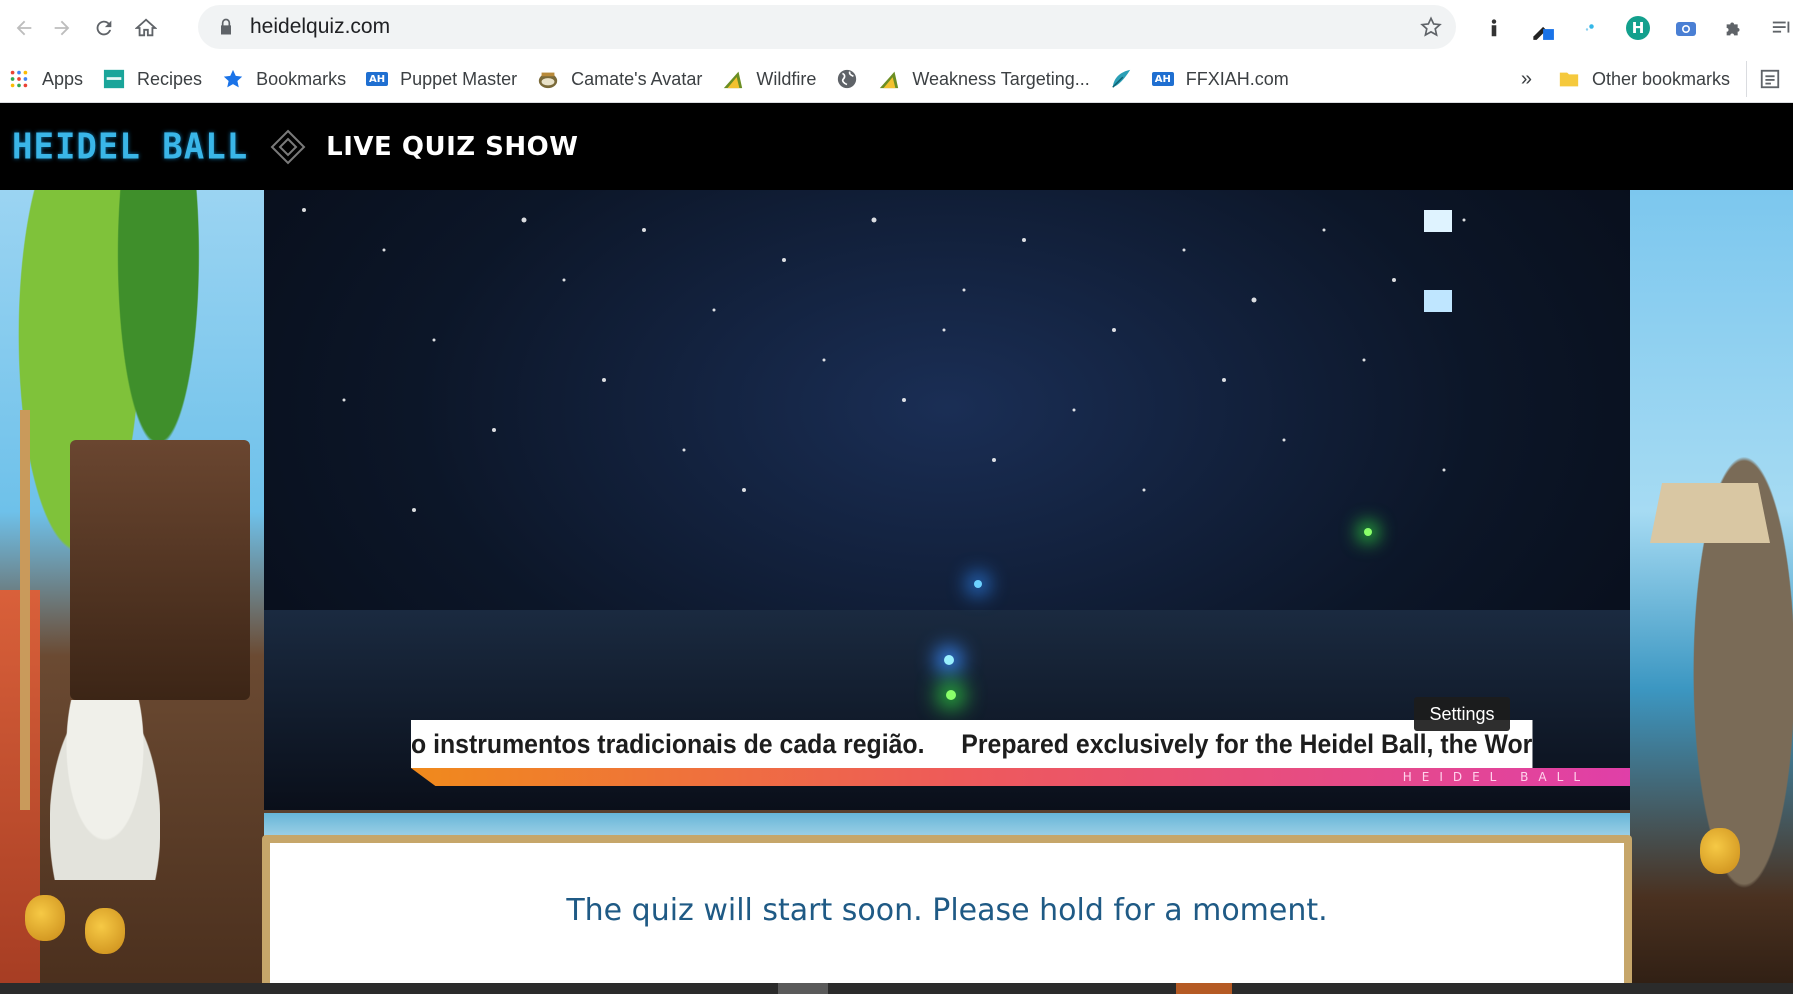  Describe the element at coordinates (1686, 28) in the screenshot. I see `camera-icon` at that location.